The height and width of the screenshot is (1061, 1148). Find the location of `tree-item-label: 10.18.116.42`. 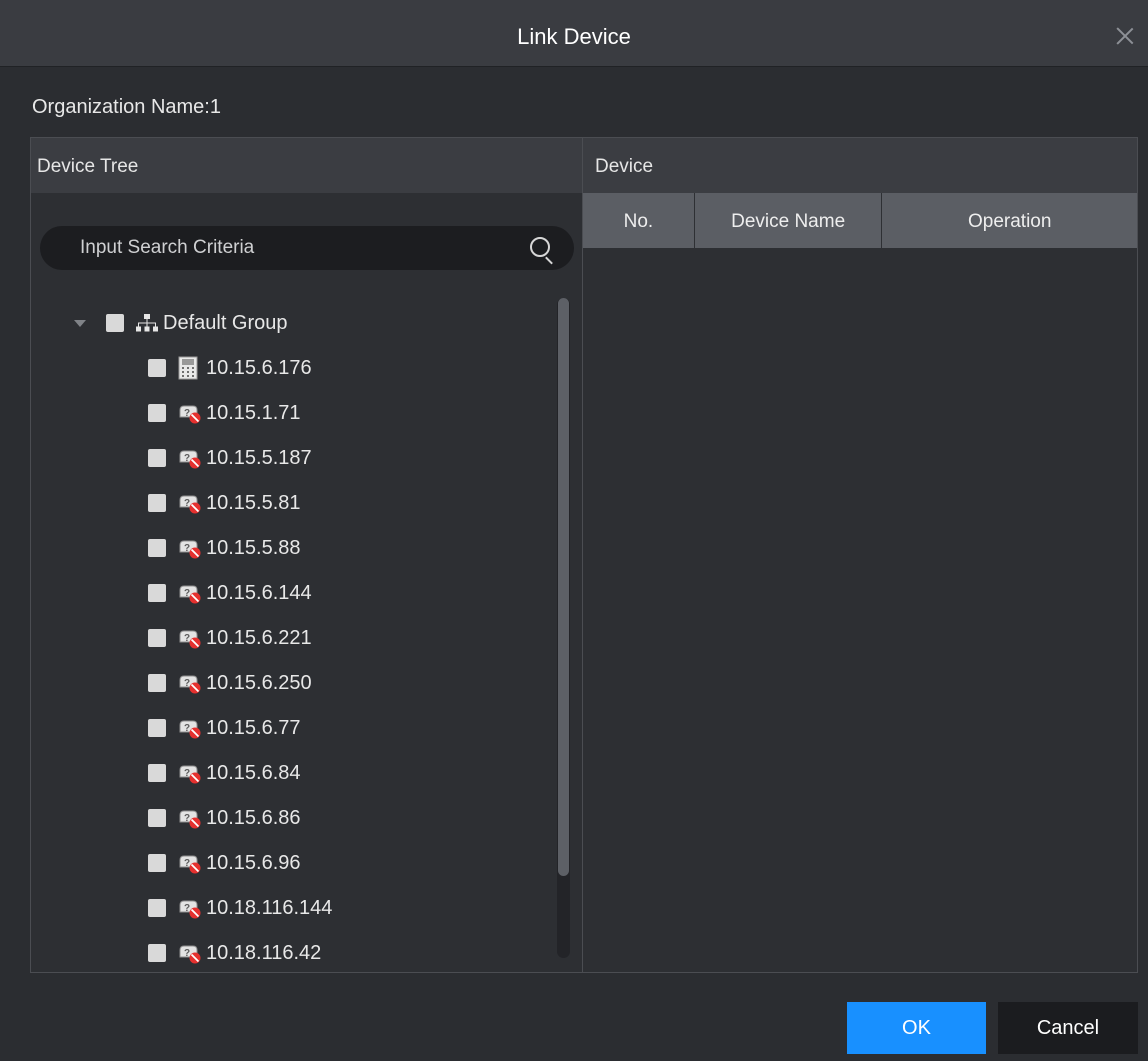

tree-item-label: 10.18.116.42 is located at coordinates (264, 952).